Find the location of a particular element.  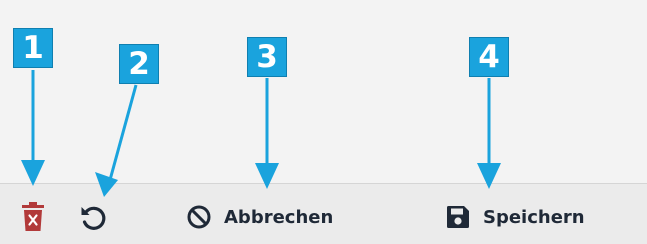

arrow-2-line is located at coordinates (123, 132).